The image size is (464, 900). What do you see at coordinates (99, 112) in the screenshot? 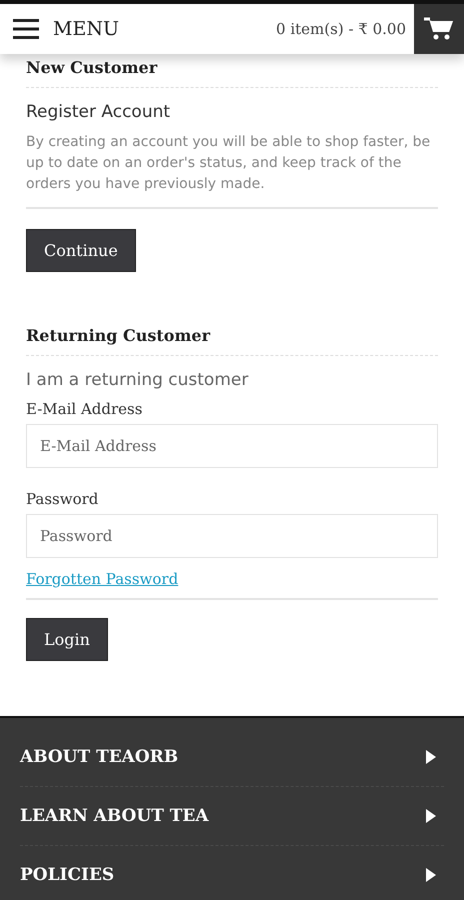
I see `section-subtitle: Register Account` at bounding box center [99, 112].